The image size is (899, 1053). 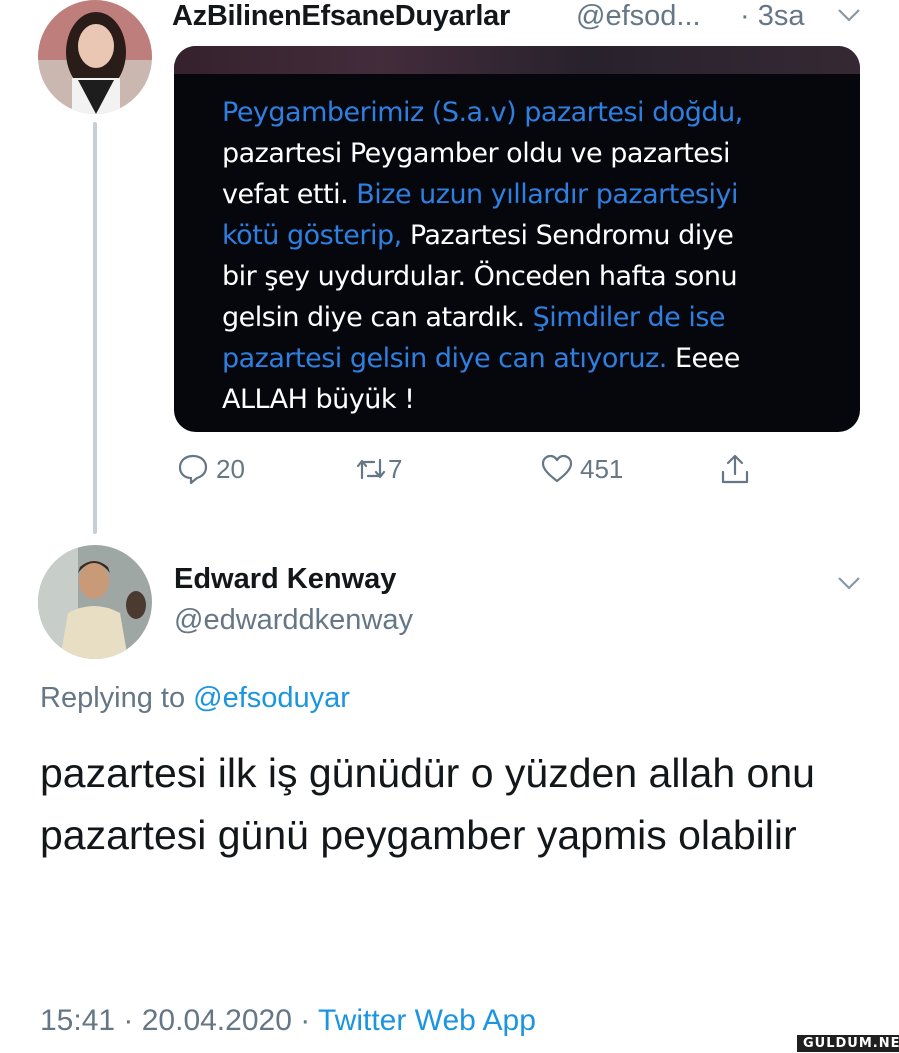 I want to click on replying-prefix: Replying to, so click(x=117, y=698).